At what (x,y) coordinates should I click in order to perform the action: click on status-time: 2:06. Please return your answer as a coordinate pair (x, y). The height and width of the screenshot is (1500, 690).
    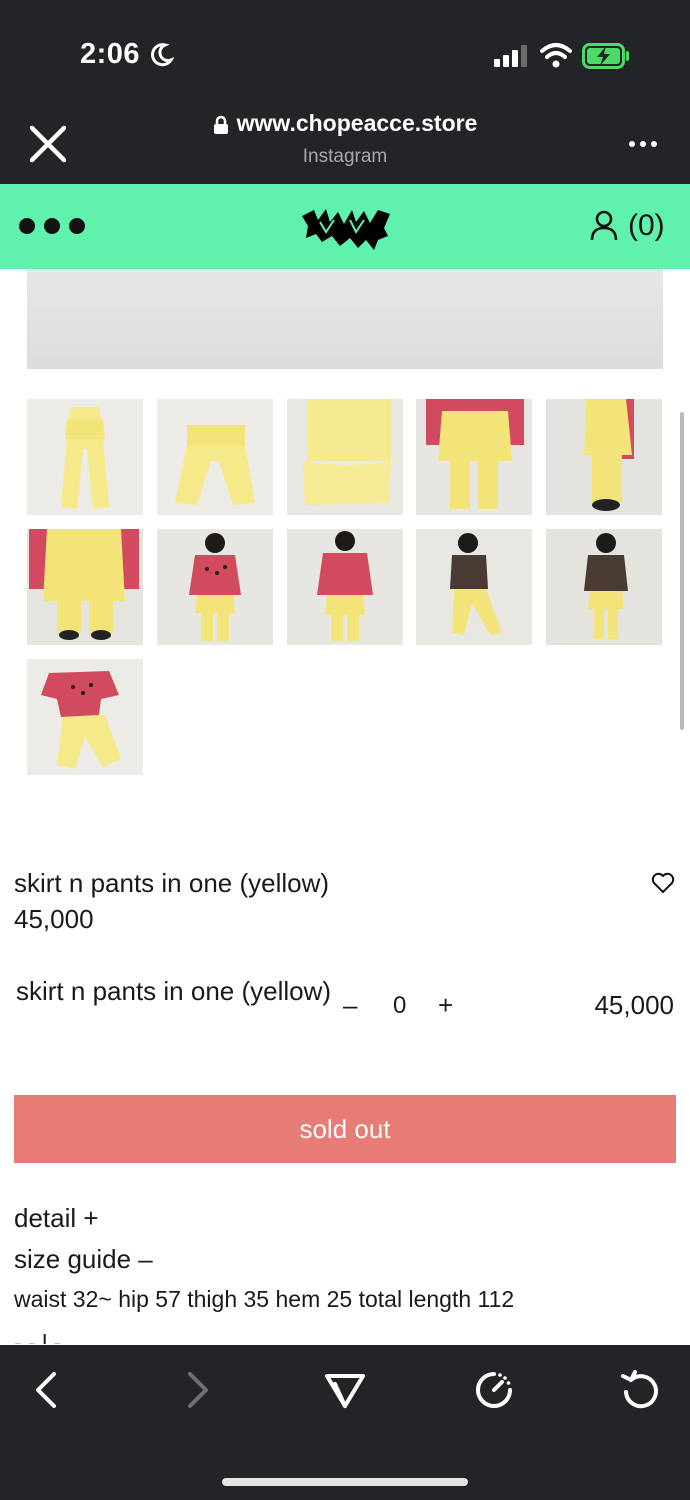
    Looking at the image, I should click on (110, 54).